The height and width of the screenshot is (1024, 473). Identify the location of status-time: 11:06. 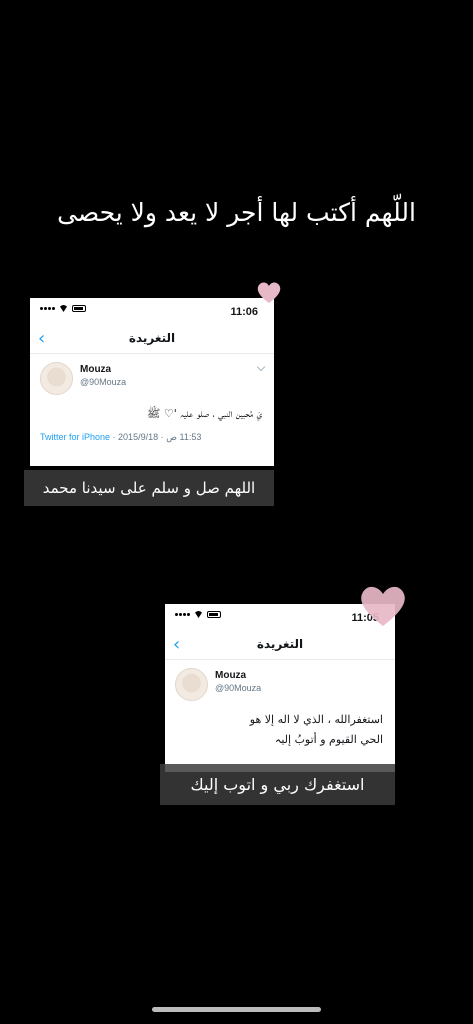
(244, 312).